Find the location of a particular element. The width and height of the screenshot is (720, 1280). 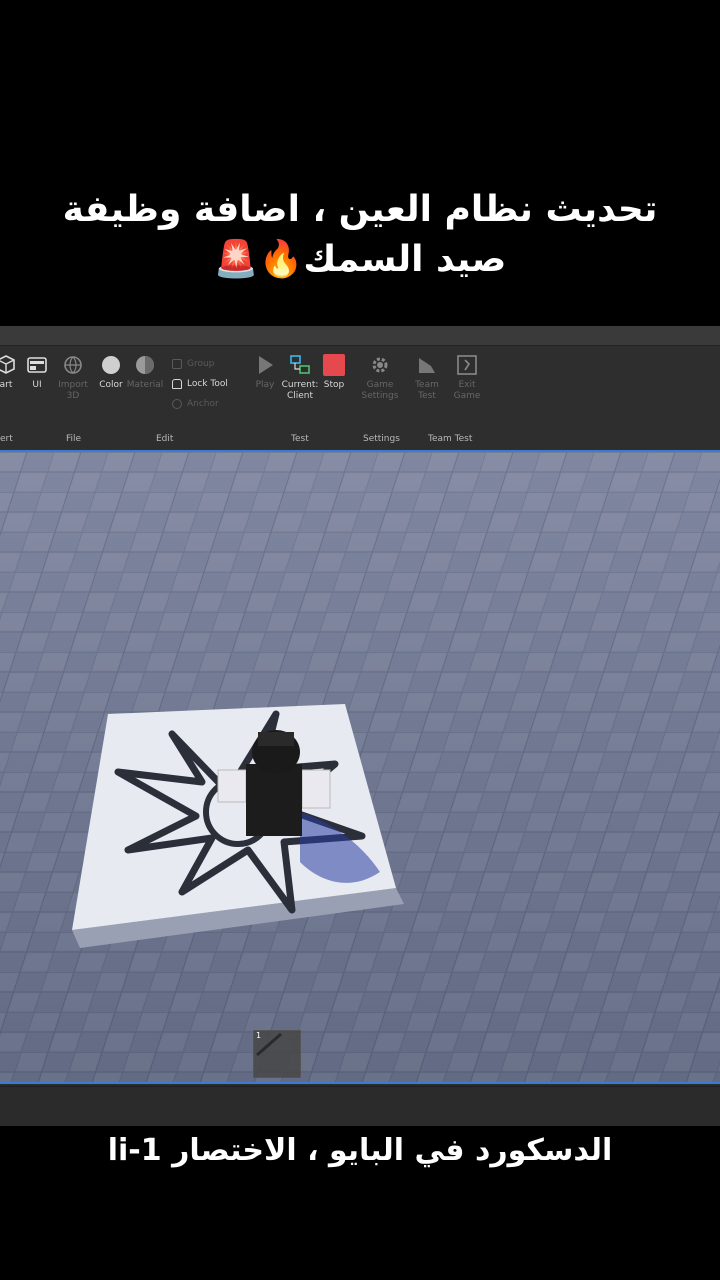

edit-row-label: Lock Tool is located at coordinates (207, 384).